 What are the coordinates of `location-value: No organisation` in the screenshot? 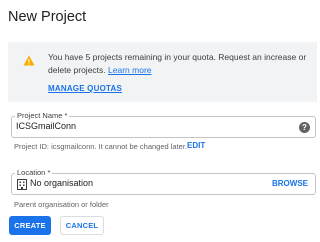 It's located at (62, 183).